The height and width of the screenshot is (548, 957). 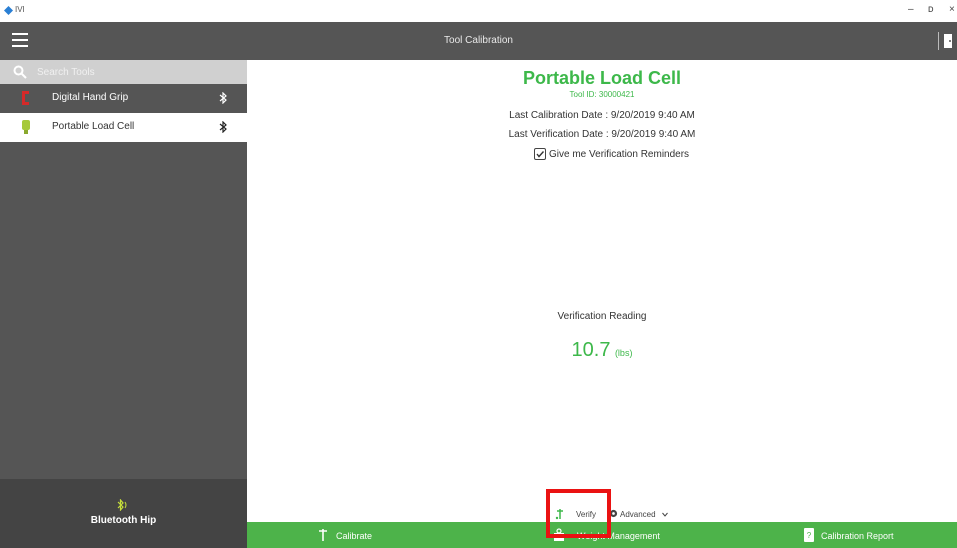 What do you see at coordinates (26, 127) in the screenshot?
I see `load-cell-icon` at bounding box center [26, 127].